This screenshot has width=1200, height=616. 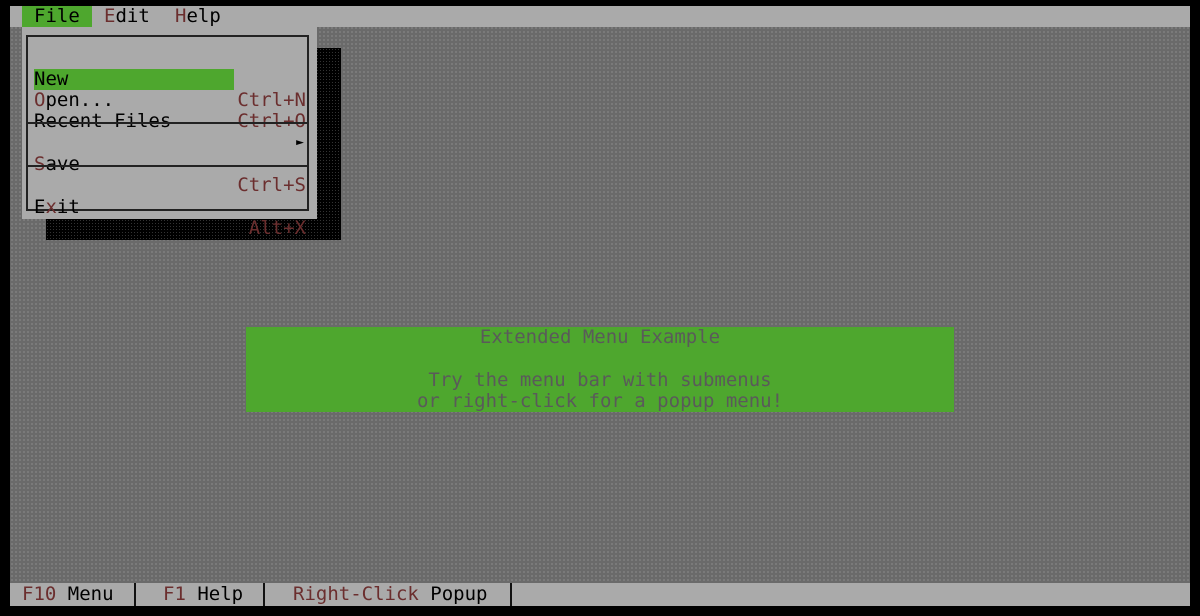 What do you see at coordinates (57, 16) in the screenshot?
I see `menu-file: File` at bounding box center [57, 16].